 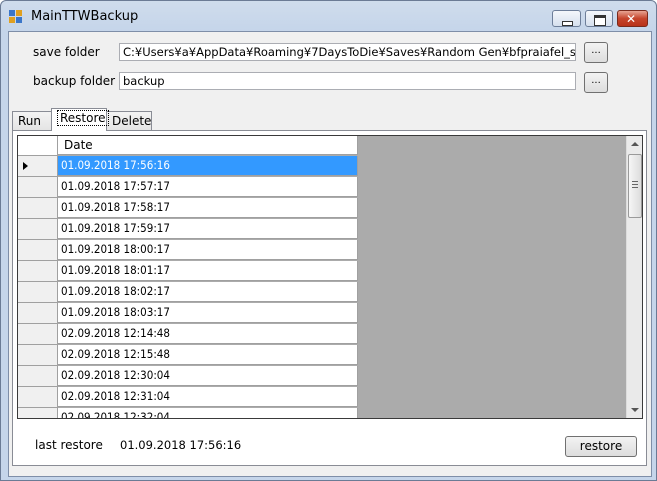 I want to click on table-row: 01.09.2018 18:01:17, so click(x=188, y=271).